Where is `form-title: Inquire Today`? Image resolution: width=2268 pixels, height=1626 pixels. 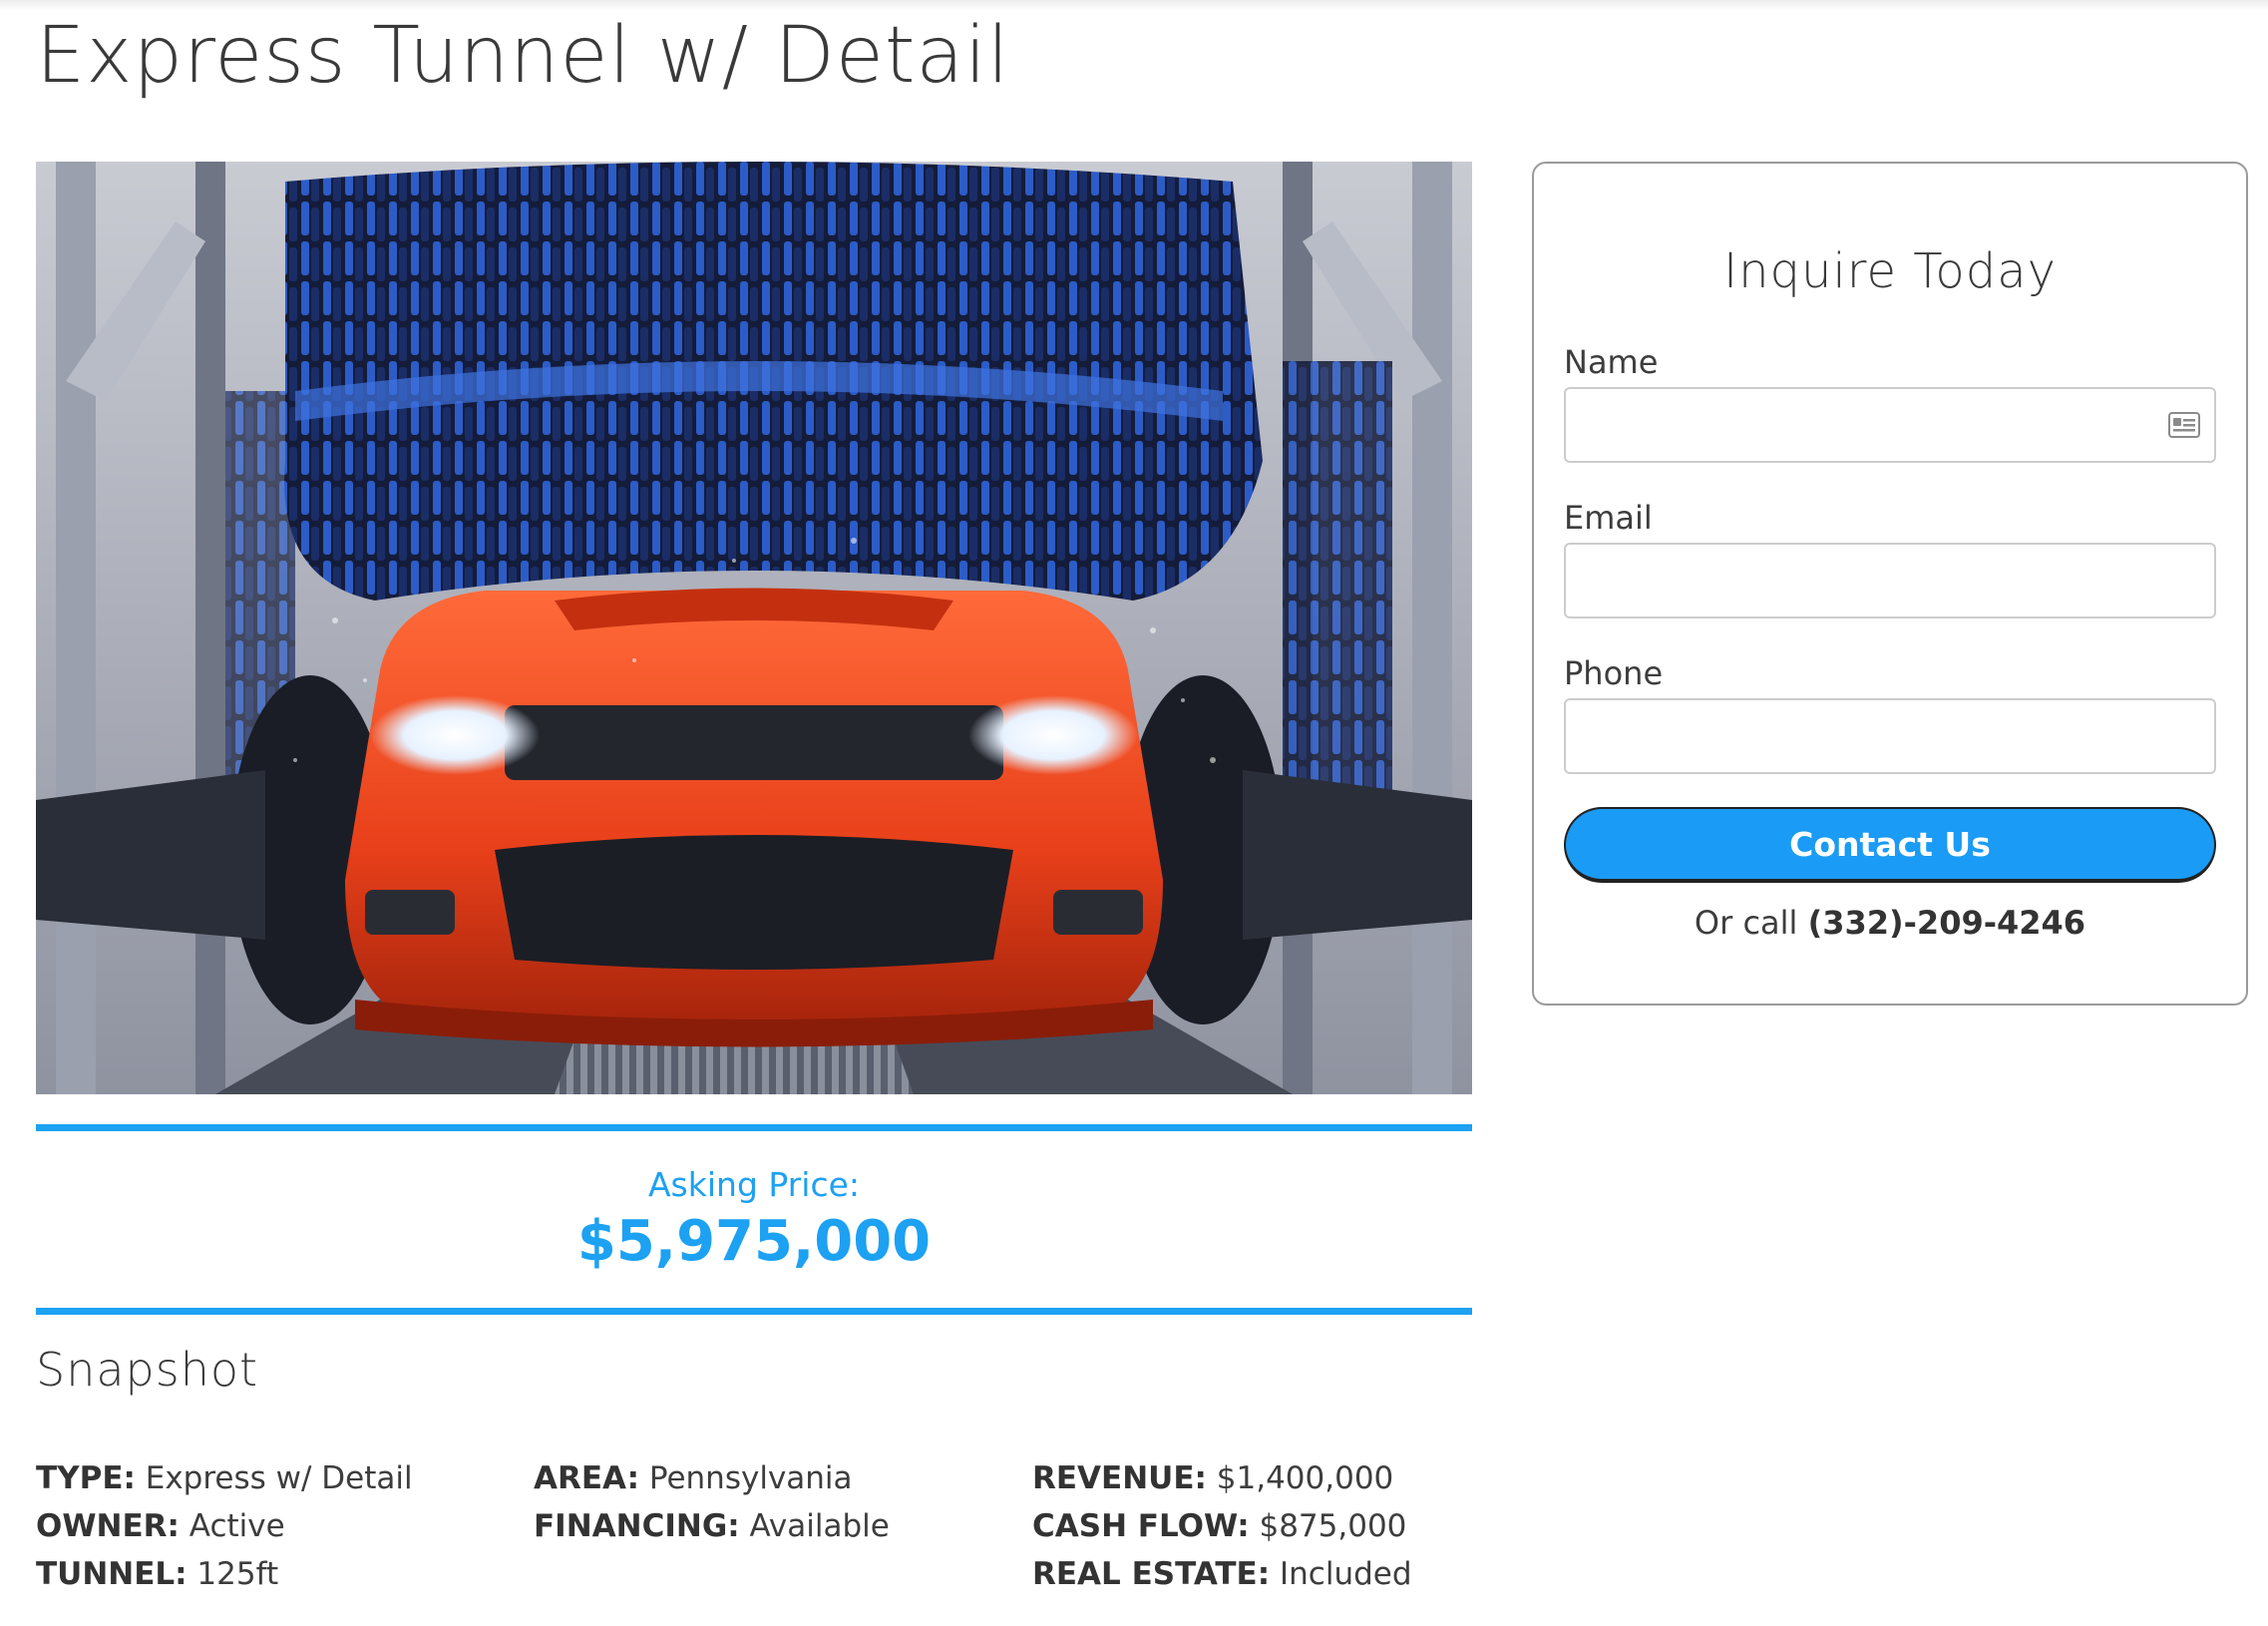
form-title: Inquire Today is located at coordinates (1890, 271).